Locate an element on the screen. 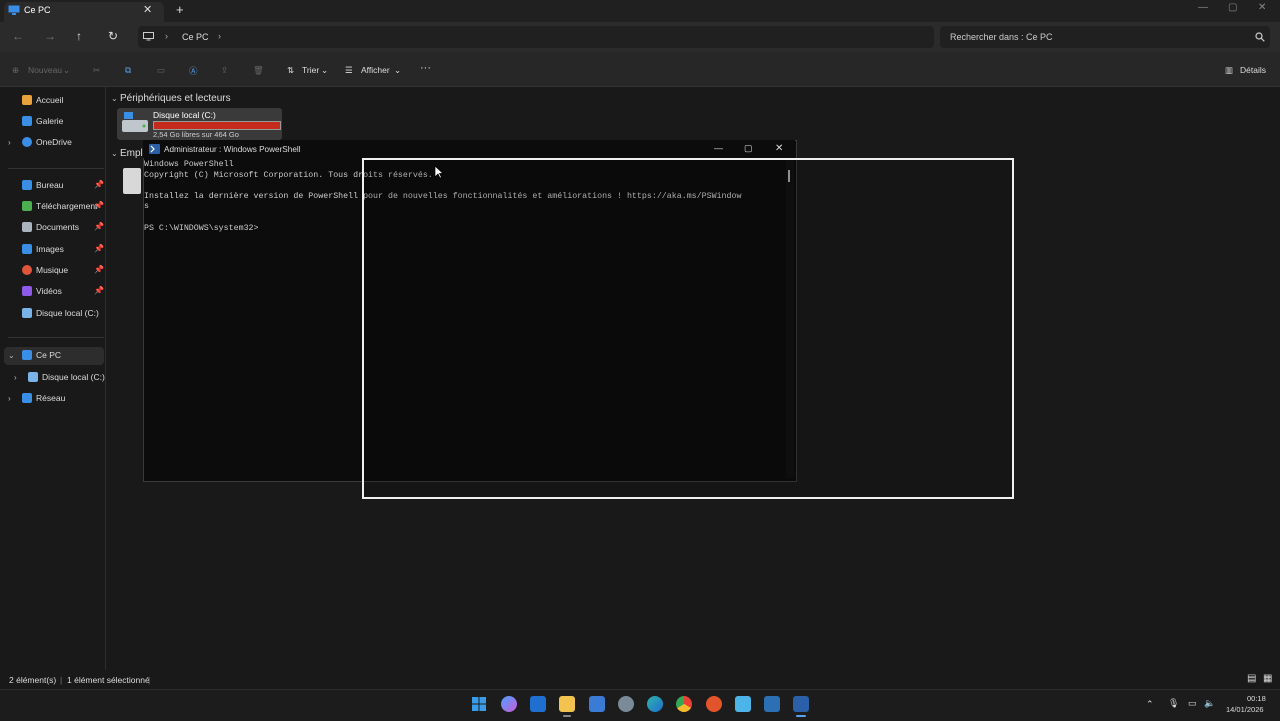  new-icon: ⊕ is located at coordinates (15, 70).